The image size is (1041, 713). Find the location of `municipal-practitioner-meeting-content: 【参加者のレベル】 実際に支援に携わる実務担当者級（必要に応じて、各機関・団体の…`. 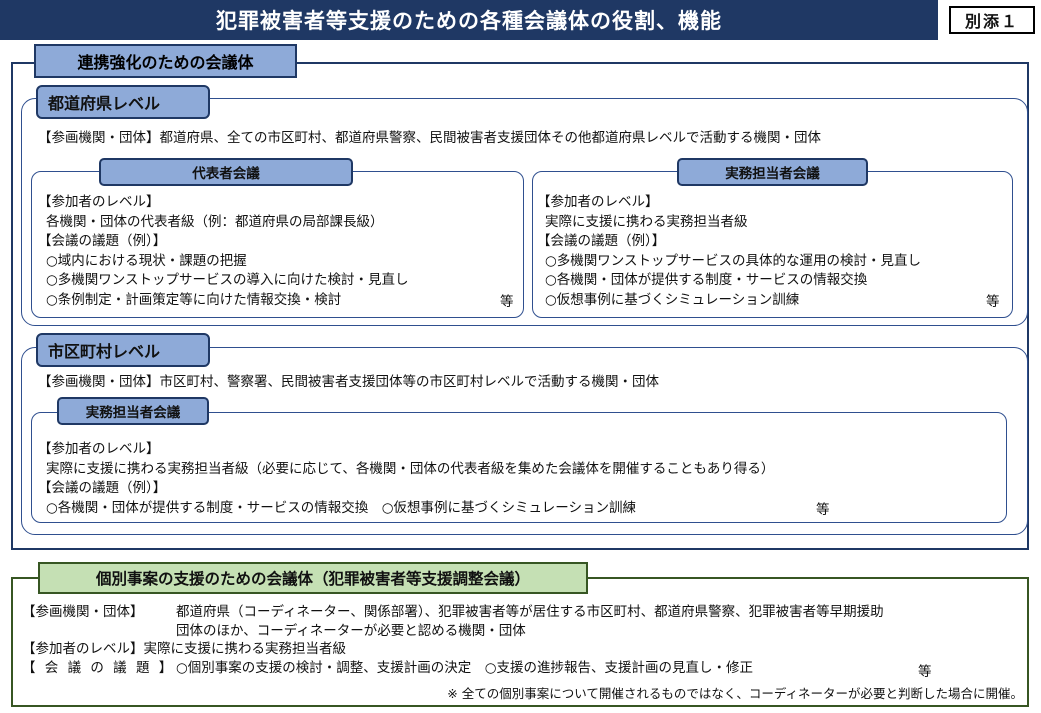

municipal-practitioner-meeting-content: 【参加者のレベル】 実際に支援に携わる実務担当者級（必要に応じて、各機関・団体の… is located at coordinates (406, 479).